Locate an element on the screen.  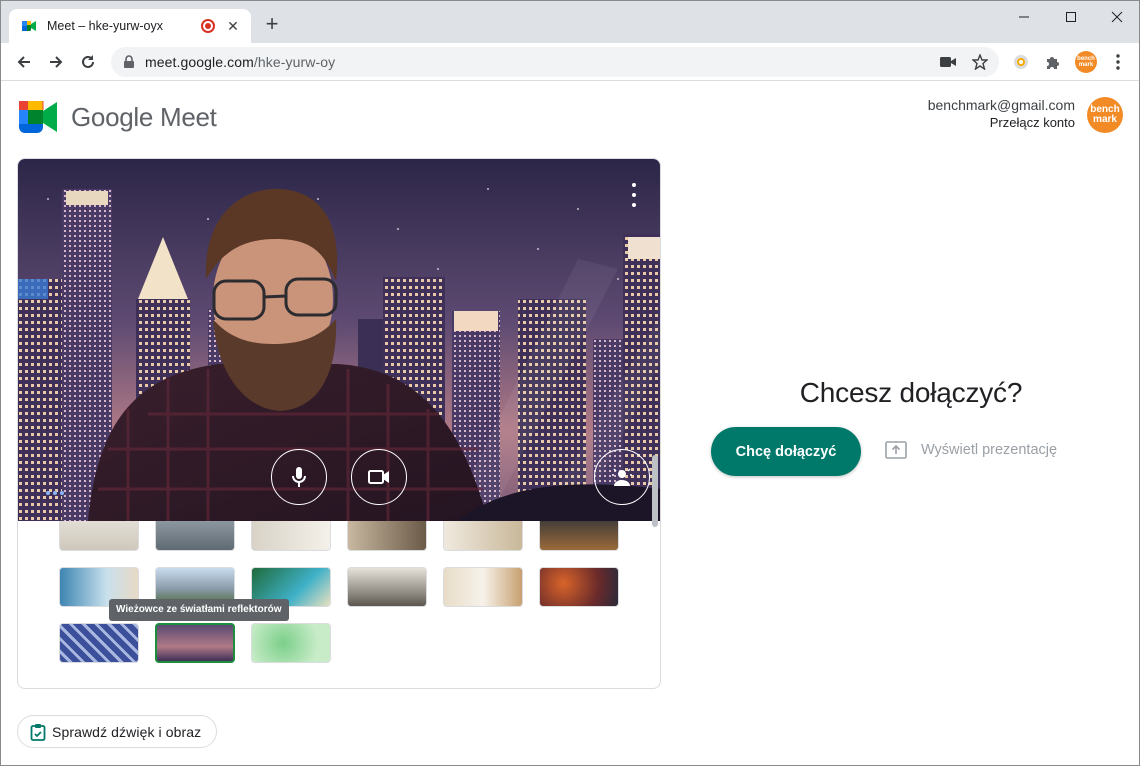
back-icon is located at coordinates (23, 62).